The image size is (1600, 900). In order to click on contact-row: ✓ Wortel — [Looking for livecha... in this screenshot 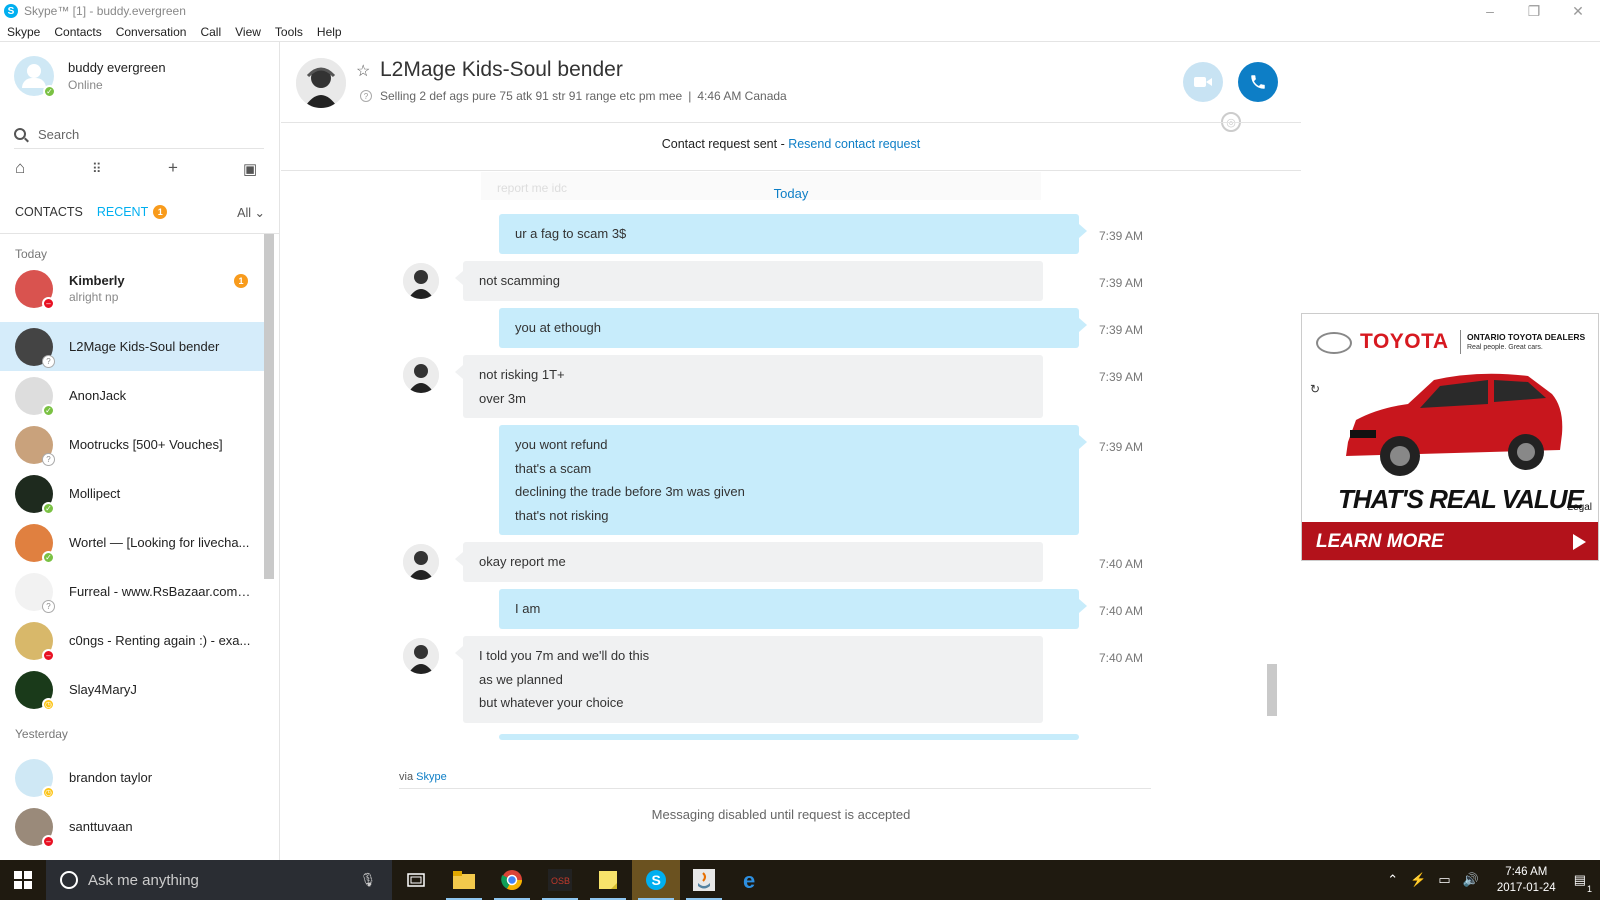, I will do `click(132, 542)`.